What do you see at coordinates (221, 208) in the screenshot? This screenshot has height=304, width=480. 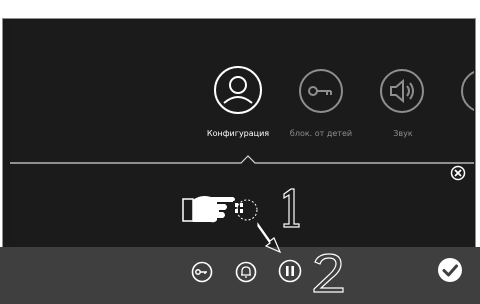 I see `pointing-hand-icon` at bounding box center [221, 208].